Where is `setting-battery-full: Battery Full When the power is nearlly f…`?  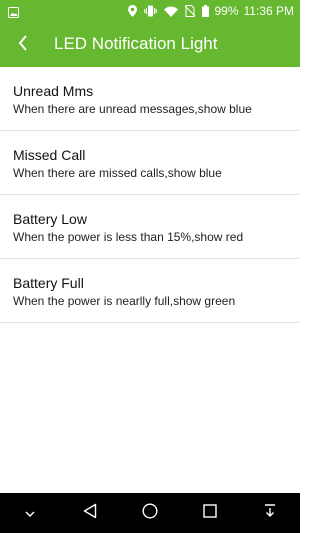
setting-battery-full: Battery Full When the power is nearlly f… is located at coordinates (150, 291).